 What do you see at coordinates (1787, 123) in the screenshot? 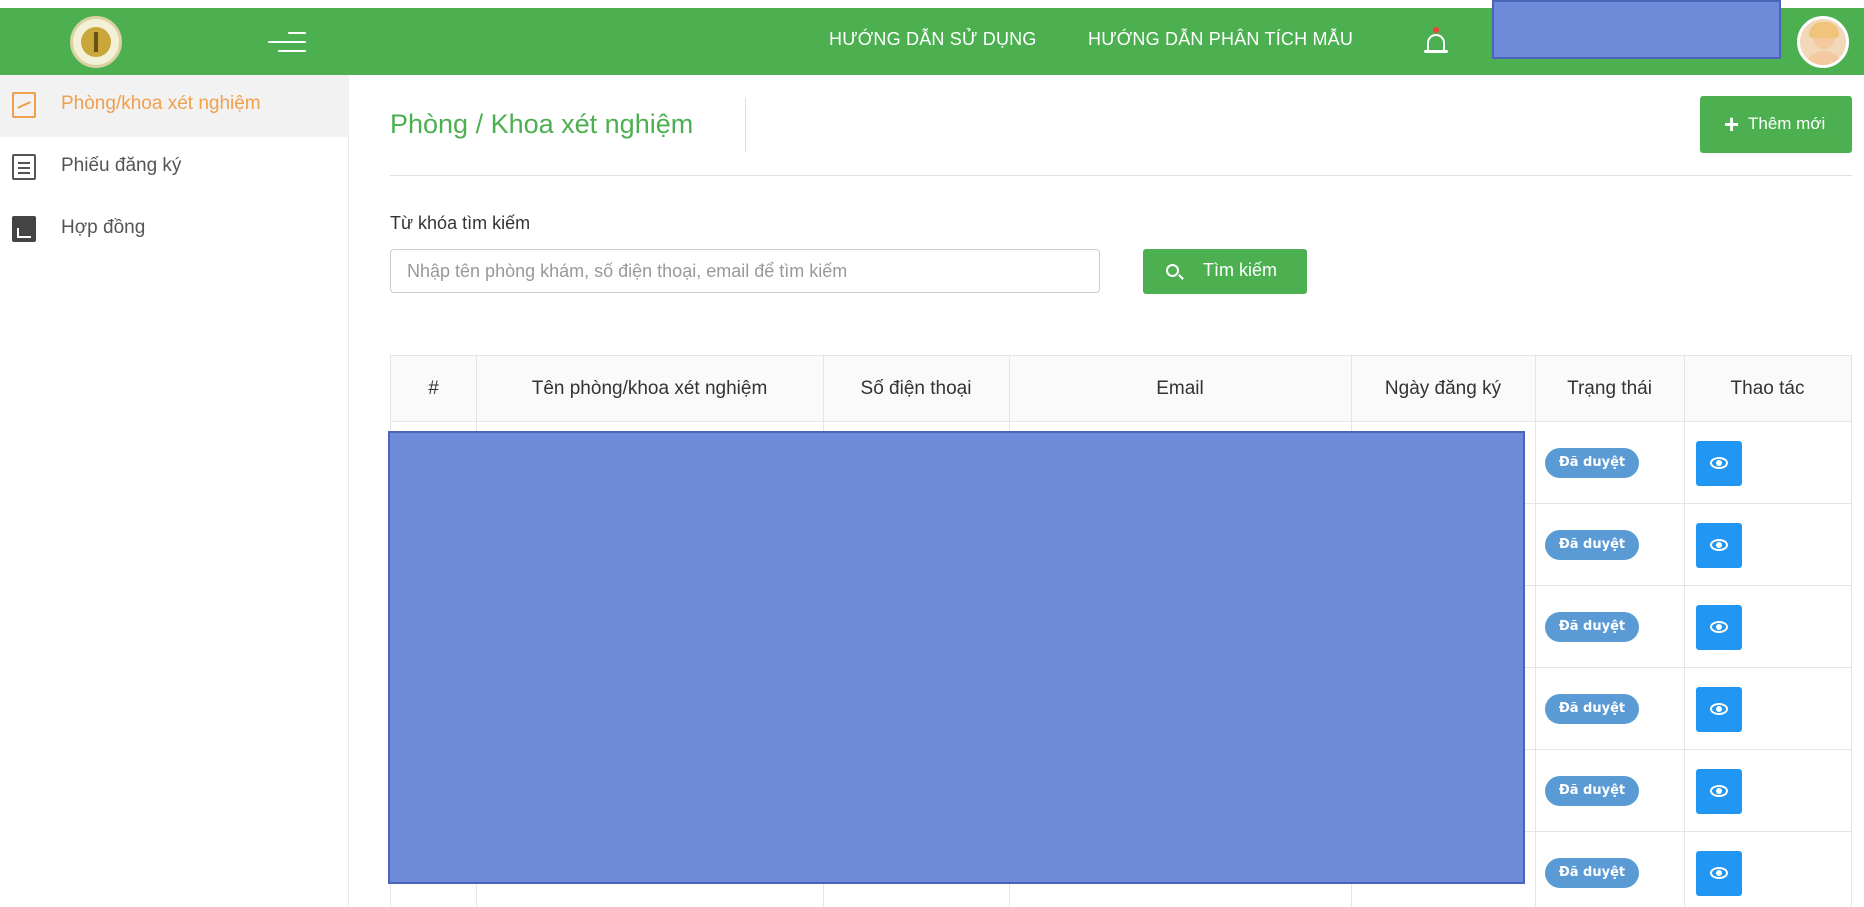
I see `add-new-label: Thêm mới` at bounding box center [1787, 123].